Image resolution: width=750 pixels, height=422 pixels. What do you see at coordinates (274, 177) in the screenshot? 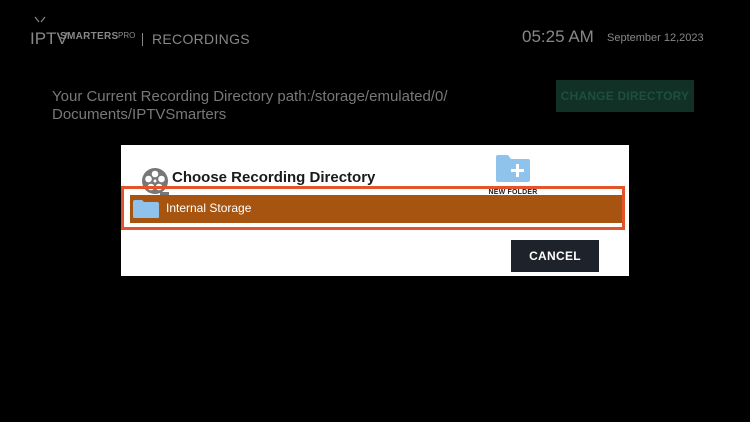
I see `dialog-title: Choose Recording Directory` at bounding box center [274, 177].